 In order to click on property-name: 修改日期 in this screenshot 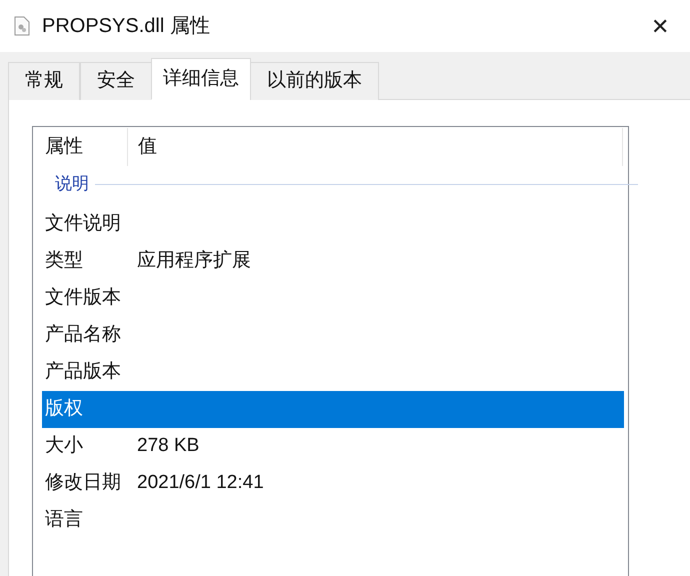, I will do `click(83, 483)`.